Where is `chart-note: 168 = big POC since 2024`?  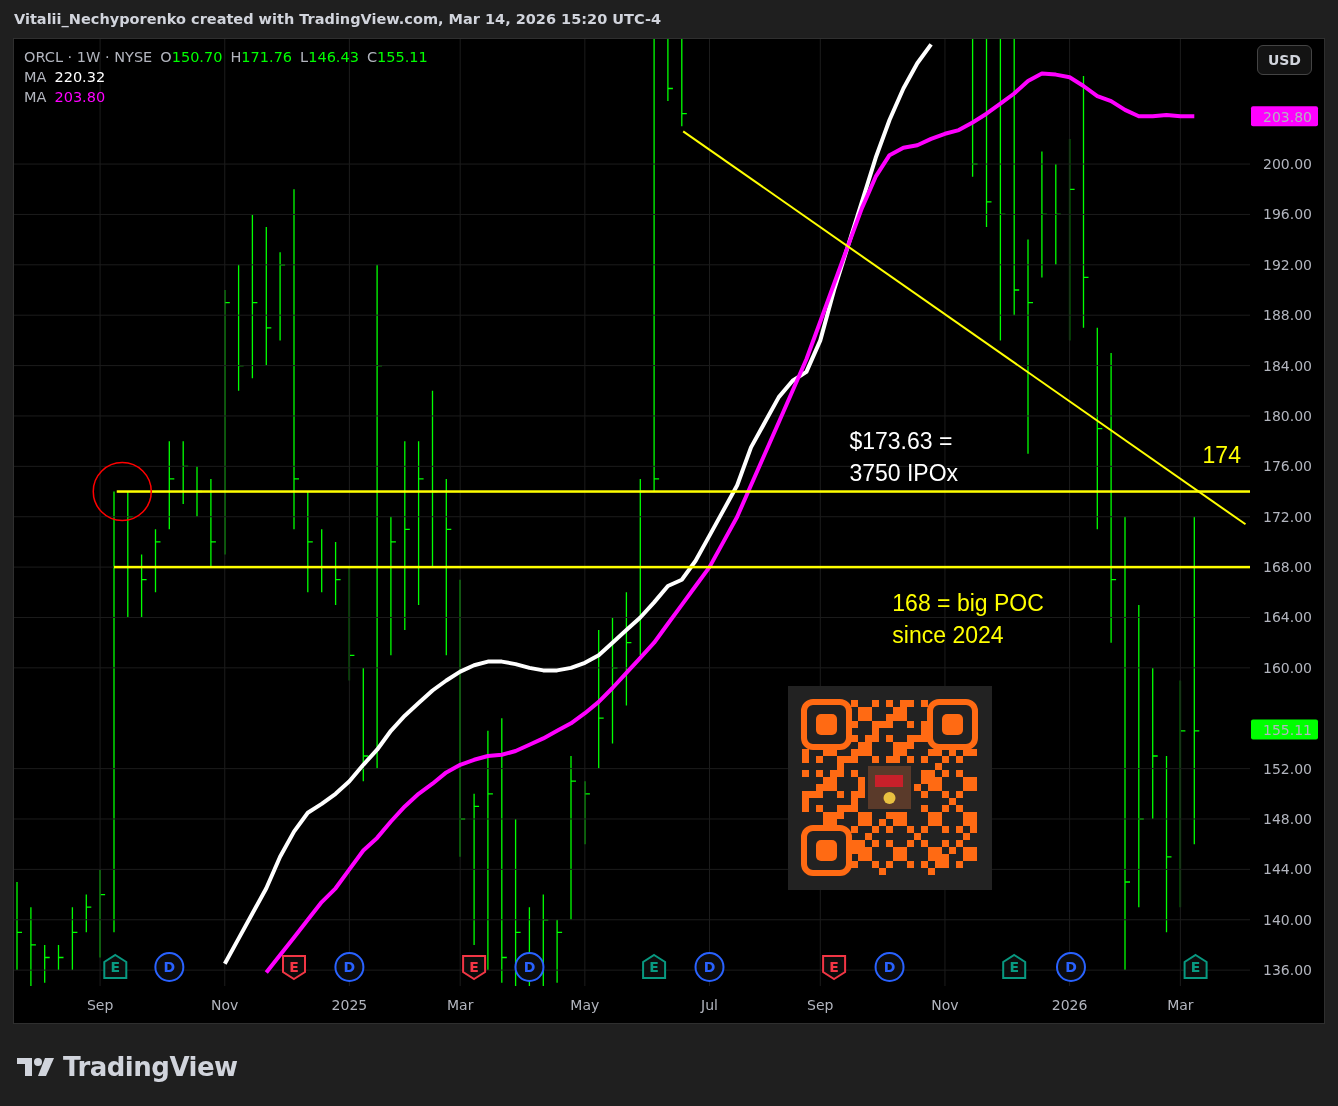
chart-note: 168 = big POC since 2024 is located at coordinates (968, 619).